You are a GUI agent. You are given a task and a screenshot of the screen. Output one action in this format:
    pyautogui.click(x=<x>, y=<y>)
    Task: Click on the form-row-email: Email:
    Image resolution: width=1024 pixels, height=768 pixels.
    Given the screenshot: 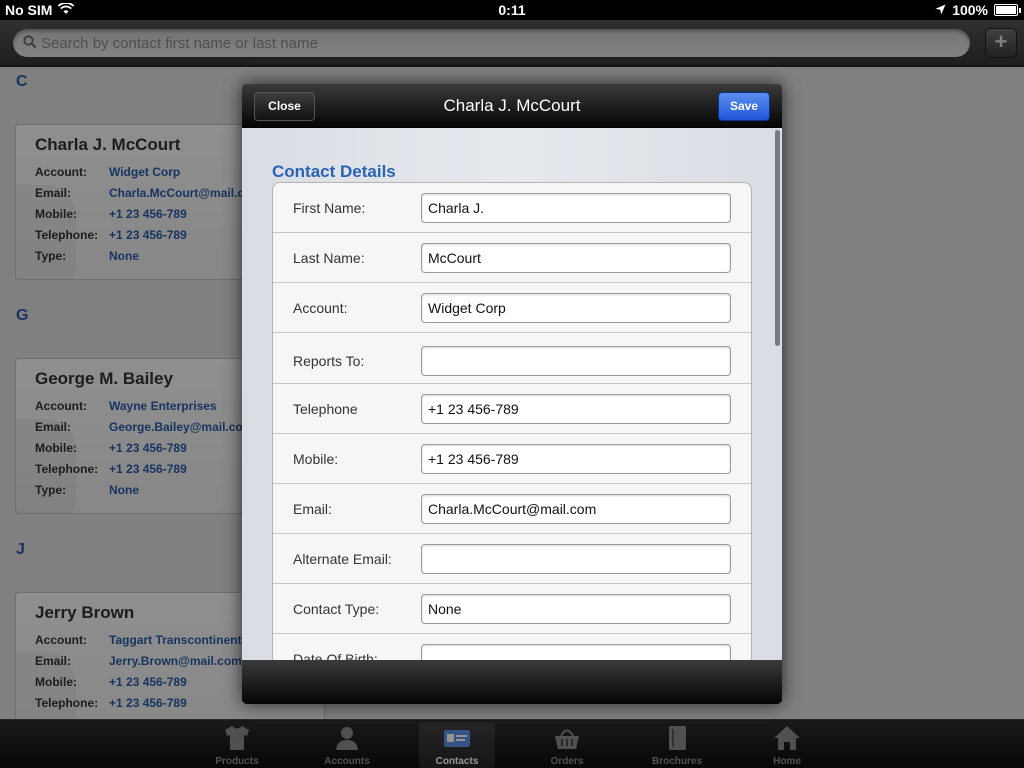 What is the action you would take?
    pyautogui.click(x=512, y=509)
    